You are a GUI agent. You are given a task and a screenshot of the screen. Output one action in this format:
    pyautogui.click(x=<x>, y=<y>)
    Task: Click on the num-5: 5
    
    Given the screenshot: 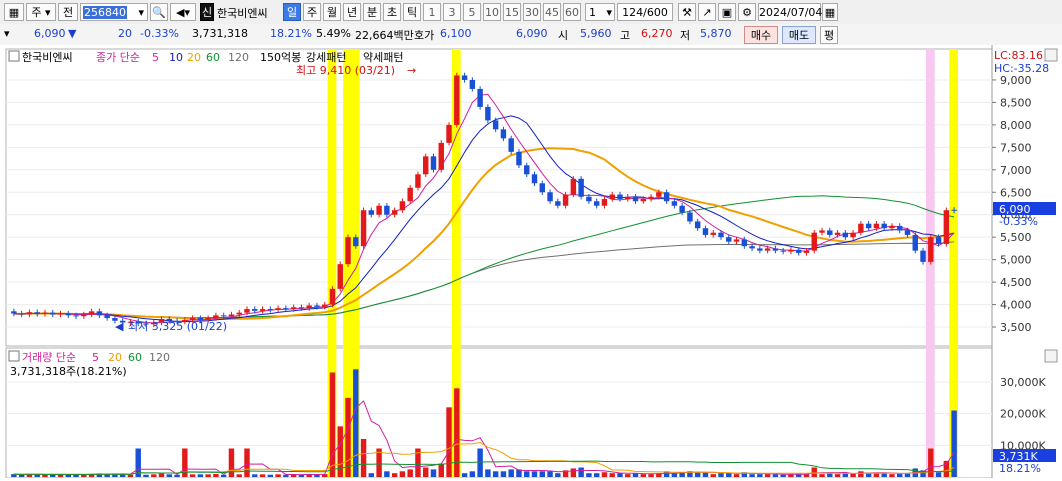 What is the action you would take?
    pyautogui.click(x=472, y=12)
    